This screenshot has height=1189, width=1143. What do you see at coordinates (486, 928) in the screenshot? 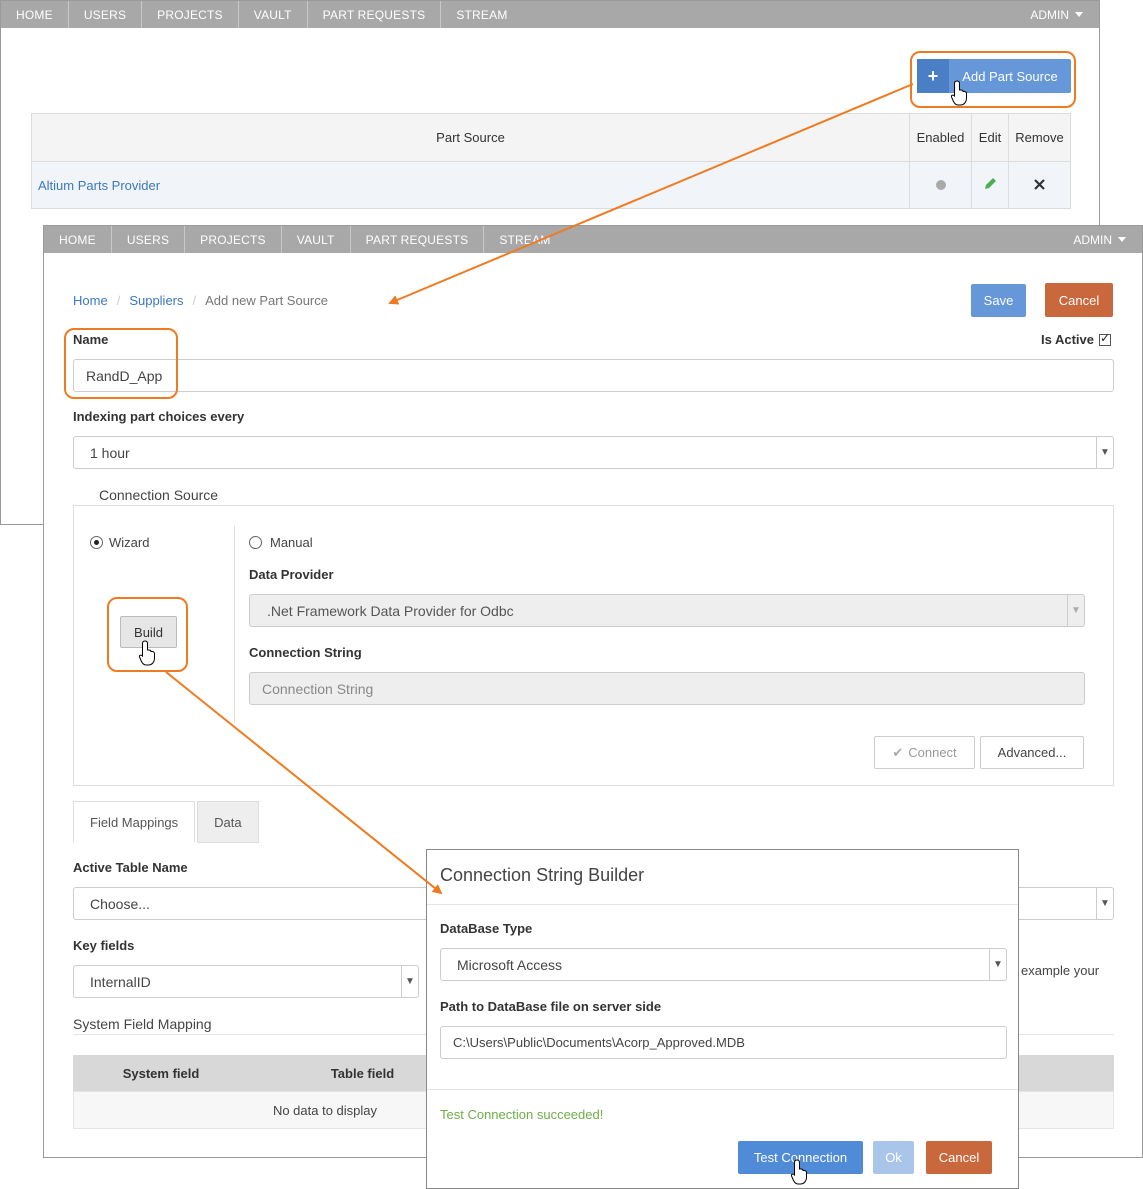
I see `db-type-label: DataBase Type` at bounding box center [486, 928].